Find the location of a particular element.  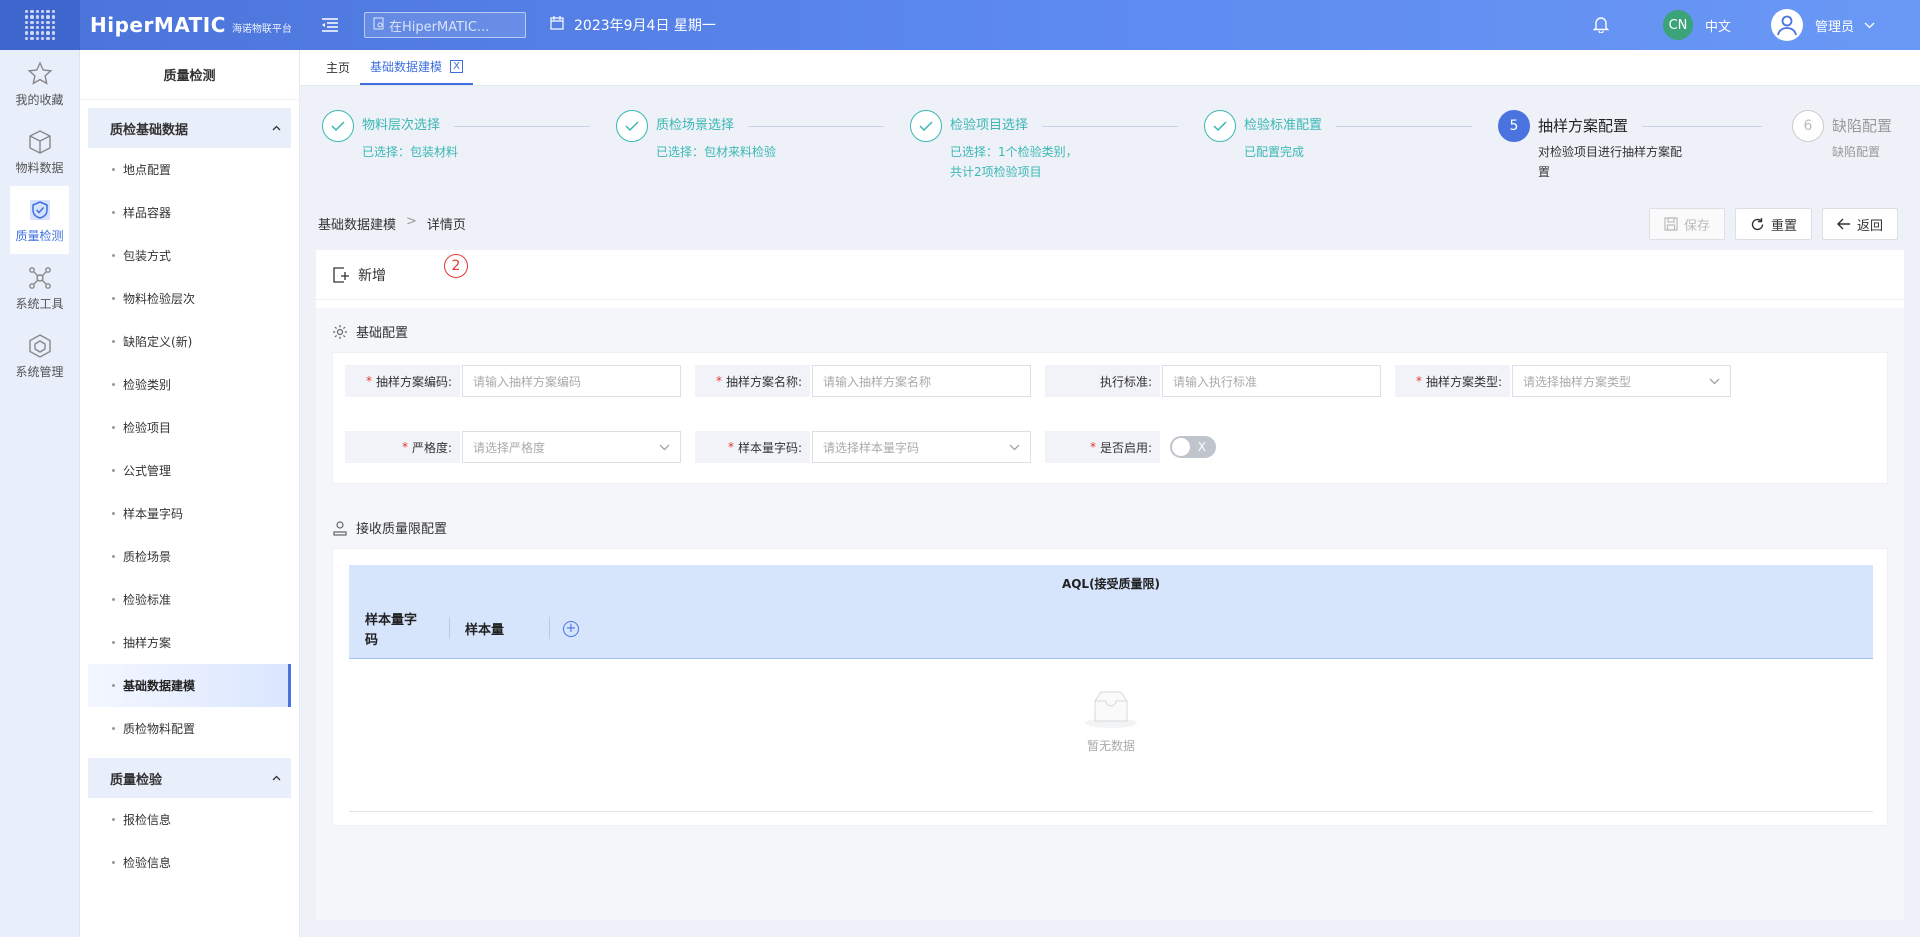

date-display: 2023年9月4日 星期一 is located at coordinates (633, 25).